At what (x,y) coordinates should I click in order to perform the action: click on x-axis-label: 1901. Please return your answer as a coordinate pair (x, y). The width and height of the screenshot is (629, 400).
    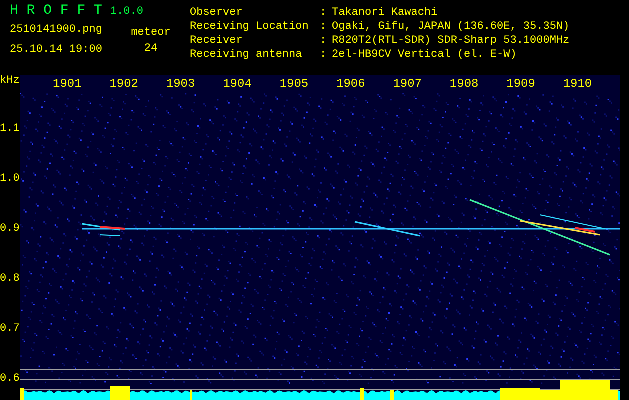
    Looking at the image, I should click on (67, 84).